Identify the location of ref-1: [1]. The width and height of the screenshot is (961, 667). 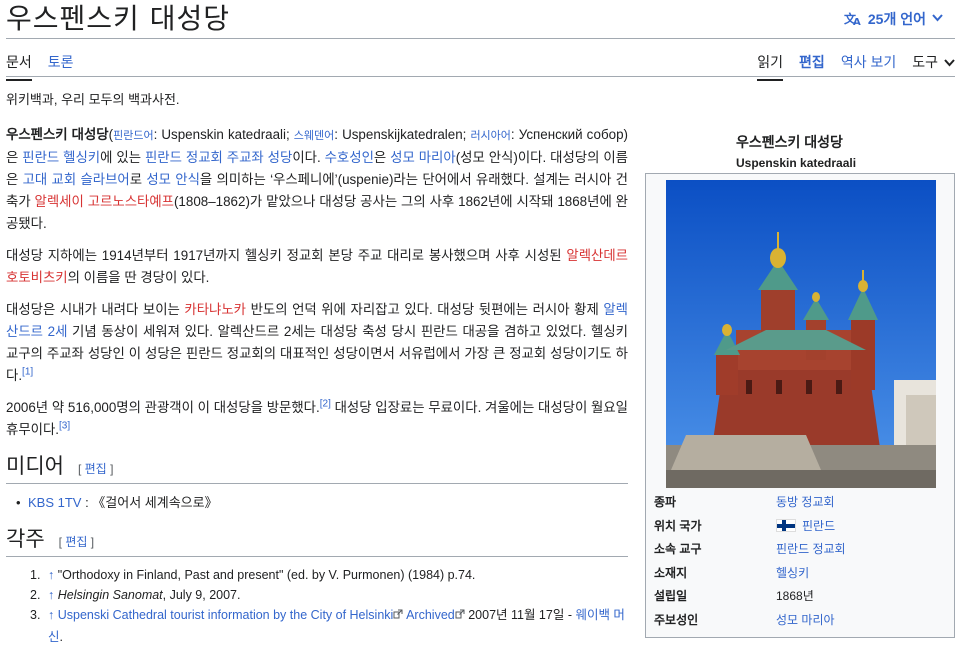
(27, 372).